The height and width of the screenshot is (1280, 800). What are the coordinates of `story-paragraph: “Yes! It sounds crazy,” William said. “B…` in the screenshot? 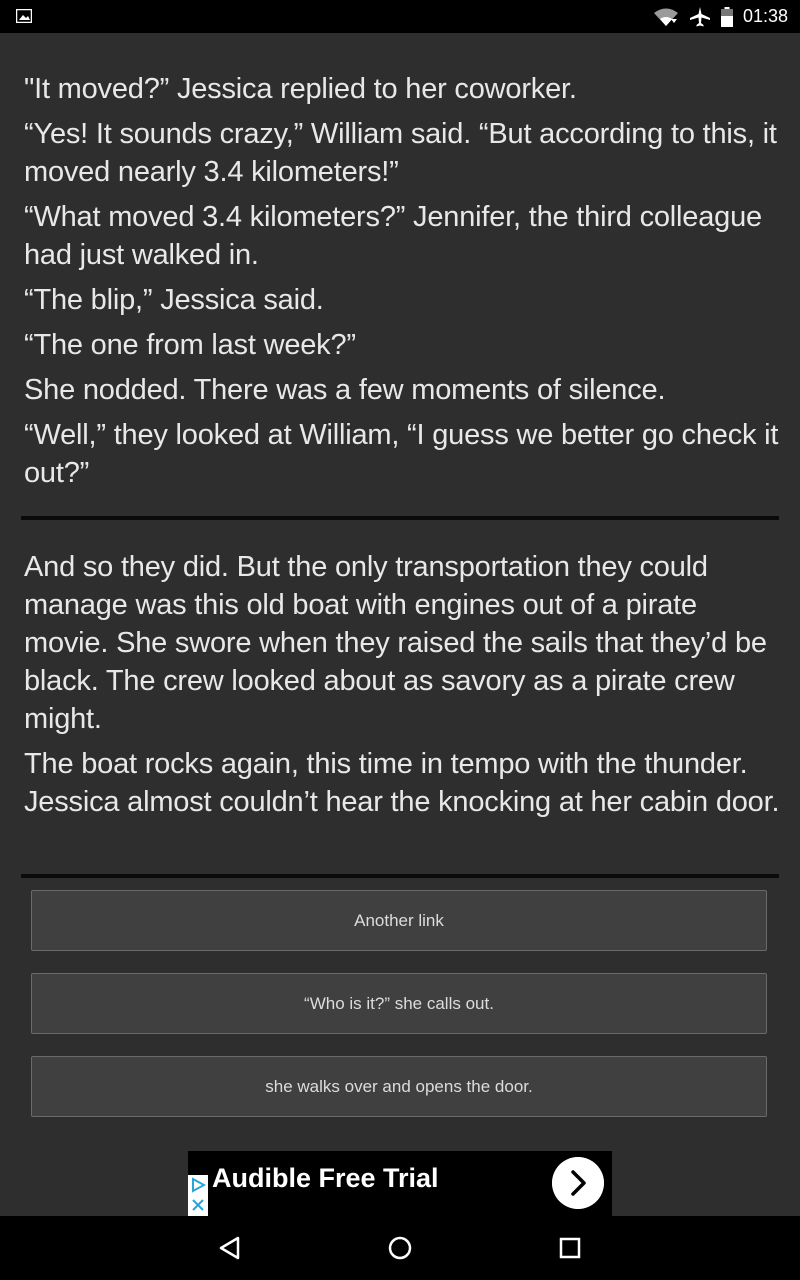 It's located at (400, 153).